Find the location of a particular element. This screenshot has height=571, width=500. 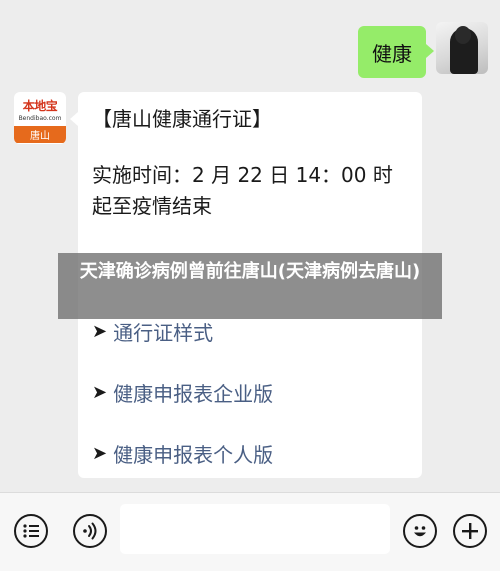

input-bar is located at coordinates (250, 531).